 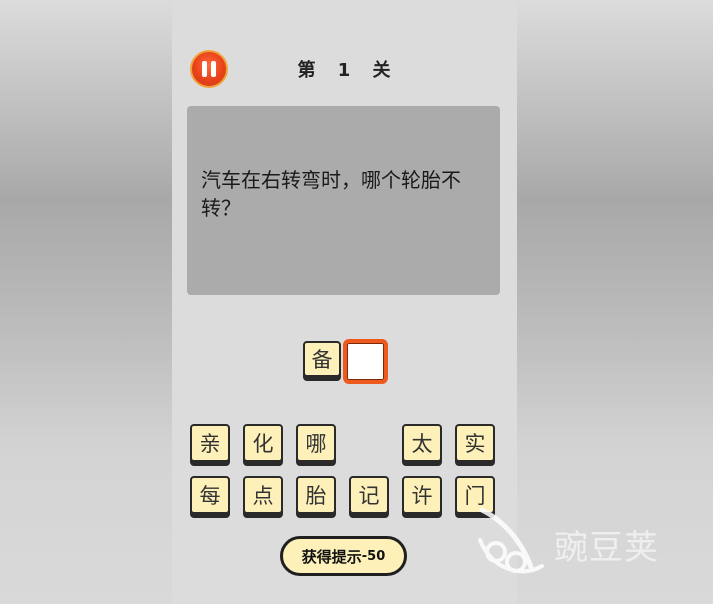 What do you see at coordinates (345, 70) in the screenshot?
I see `level-title: 第 1 关` at bounding box center [345, 70].